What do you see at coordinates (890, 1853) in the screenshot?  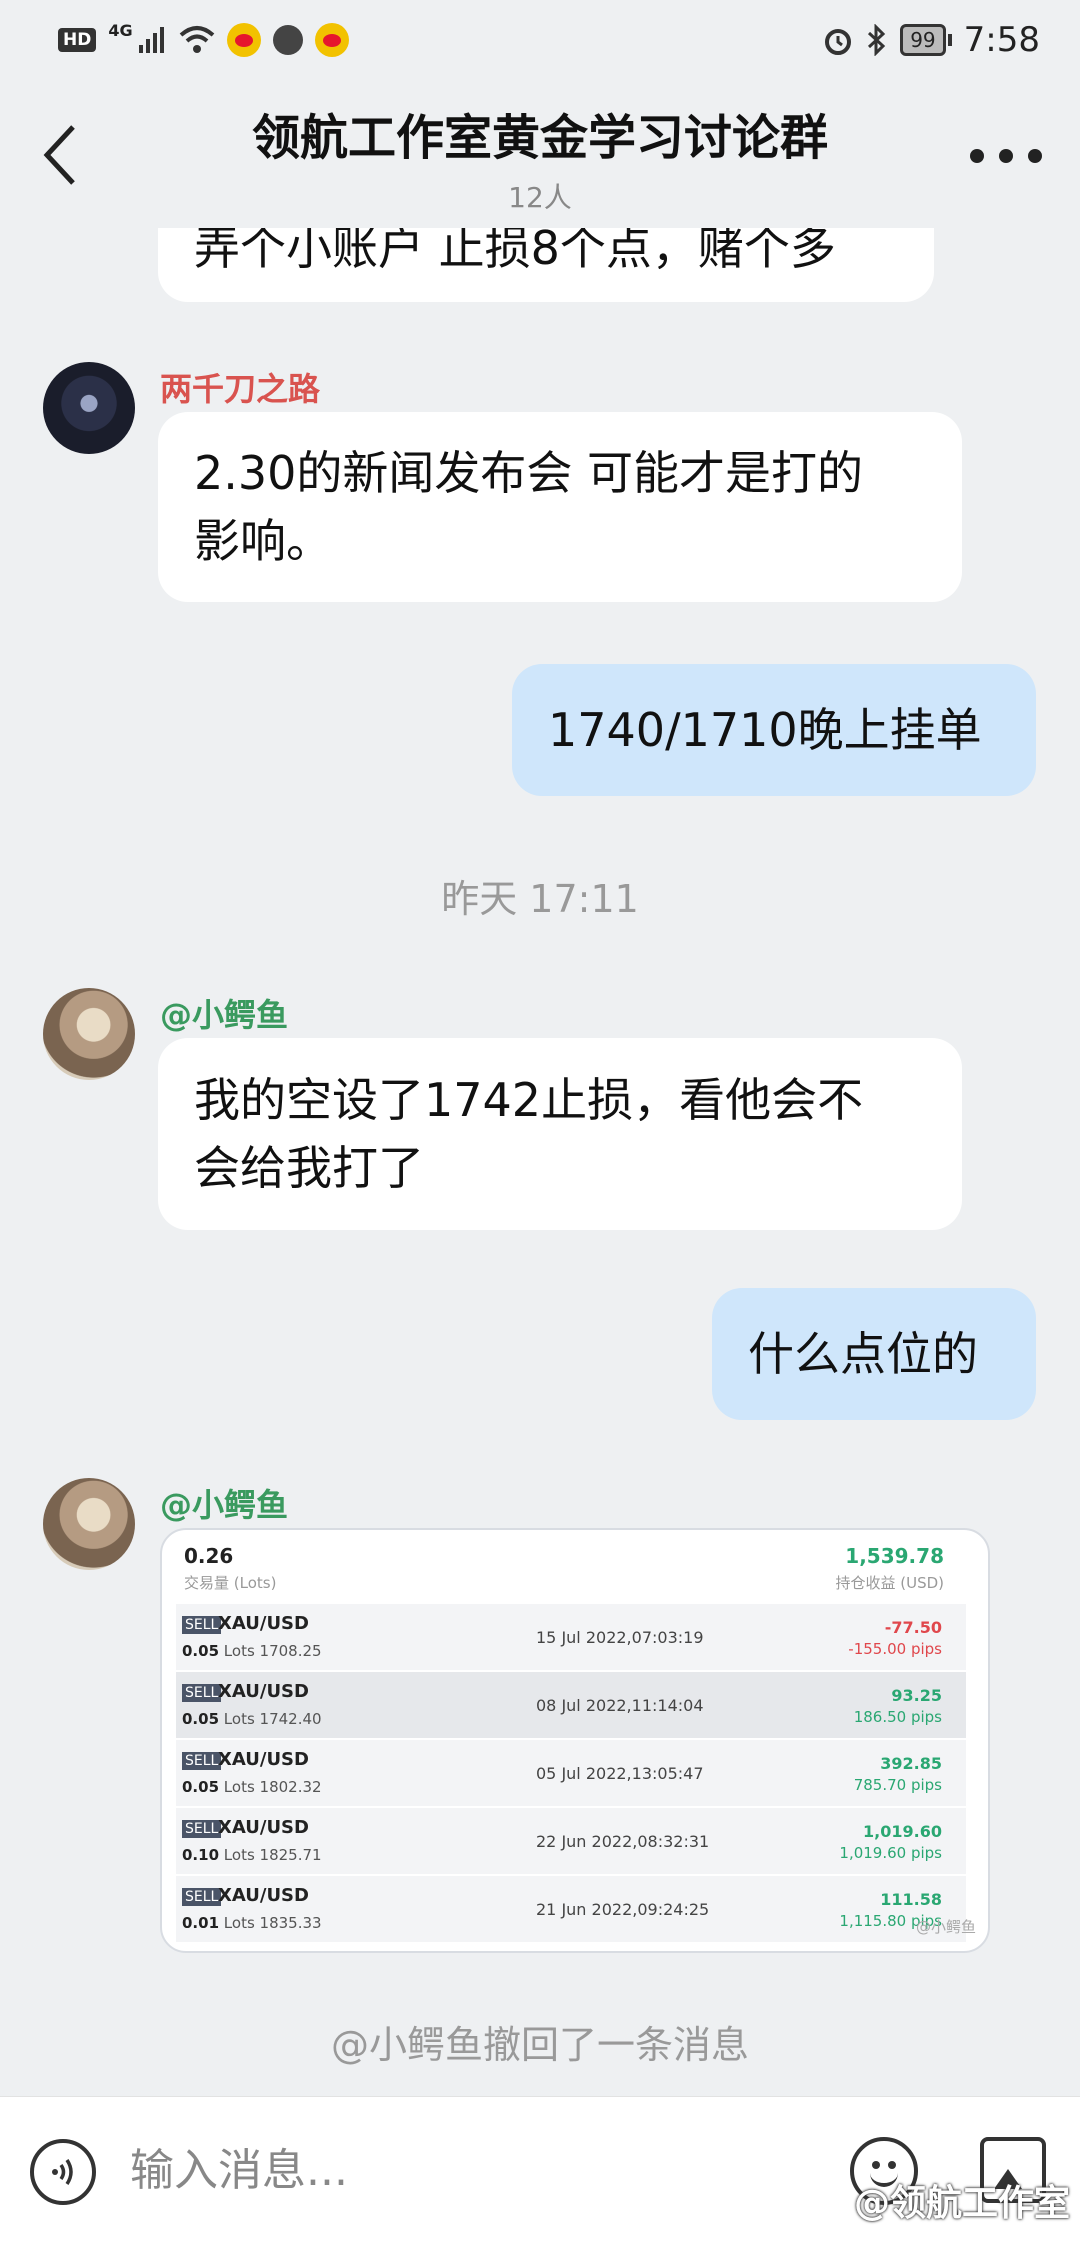 I see `trade-pips: 1,019.60 pips` at bounding box center [890, 1853].